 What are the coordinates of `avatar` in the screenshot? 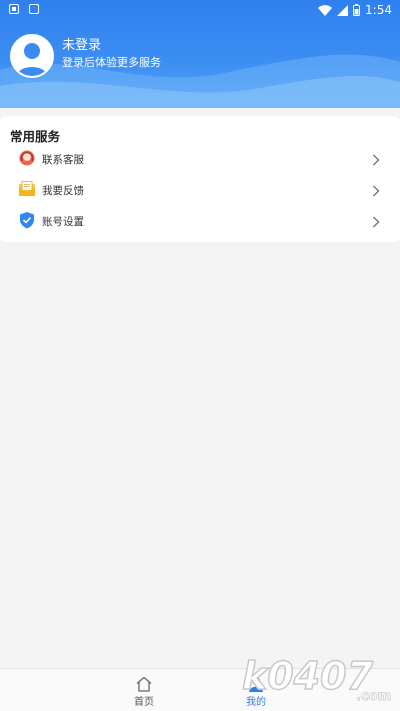 It's located at (32, 56).